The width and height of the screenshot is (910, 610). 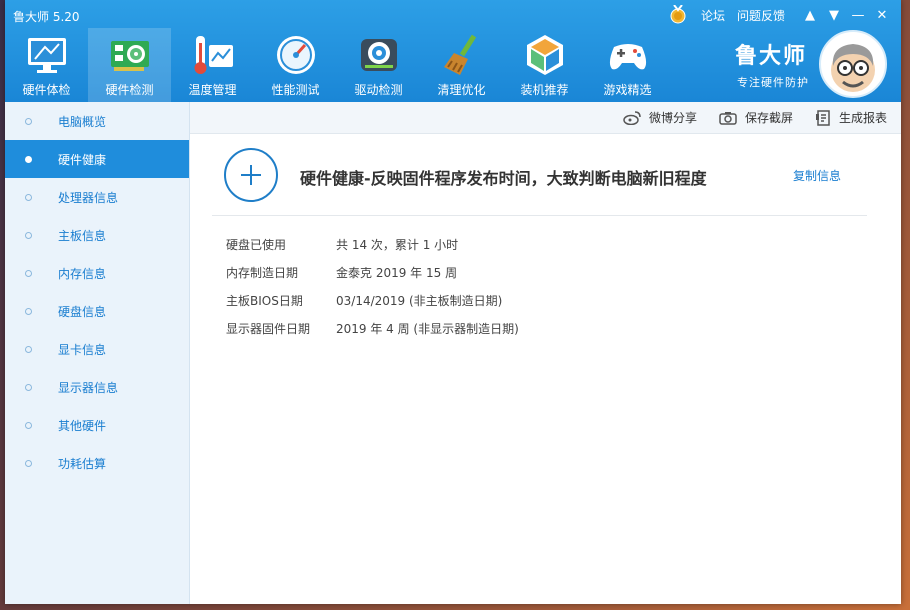 I want to click on sidebar-item-other: 其他硬件, so click(x=97, y=425).